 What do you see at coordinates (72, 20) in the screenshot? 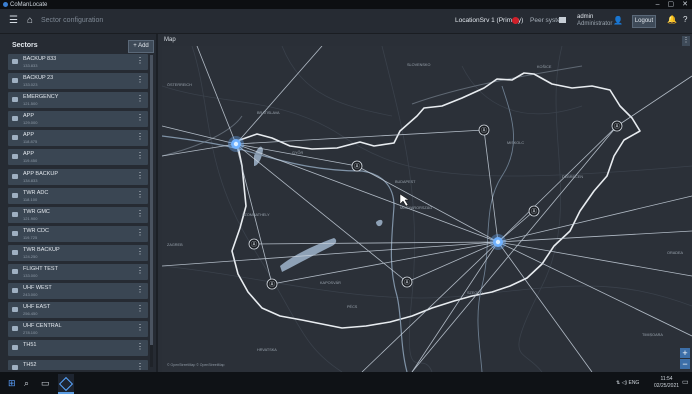
I see `breadcrumb: Sector configuration` at bounding box center [72, 20].